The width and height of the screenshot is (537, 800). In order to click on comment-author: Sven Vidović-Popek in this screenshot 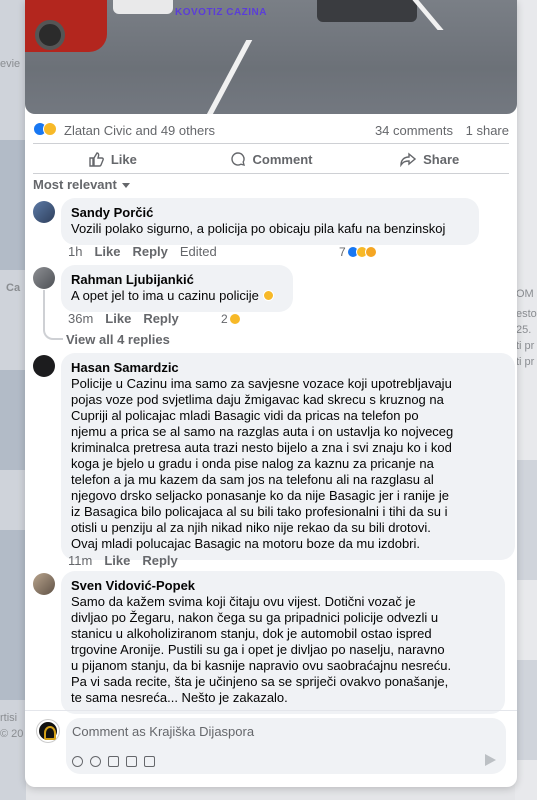, I will do `click(283, 586)`.